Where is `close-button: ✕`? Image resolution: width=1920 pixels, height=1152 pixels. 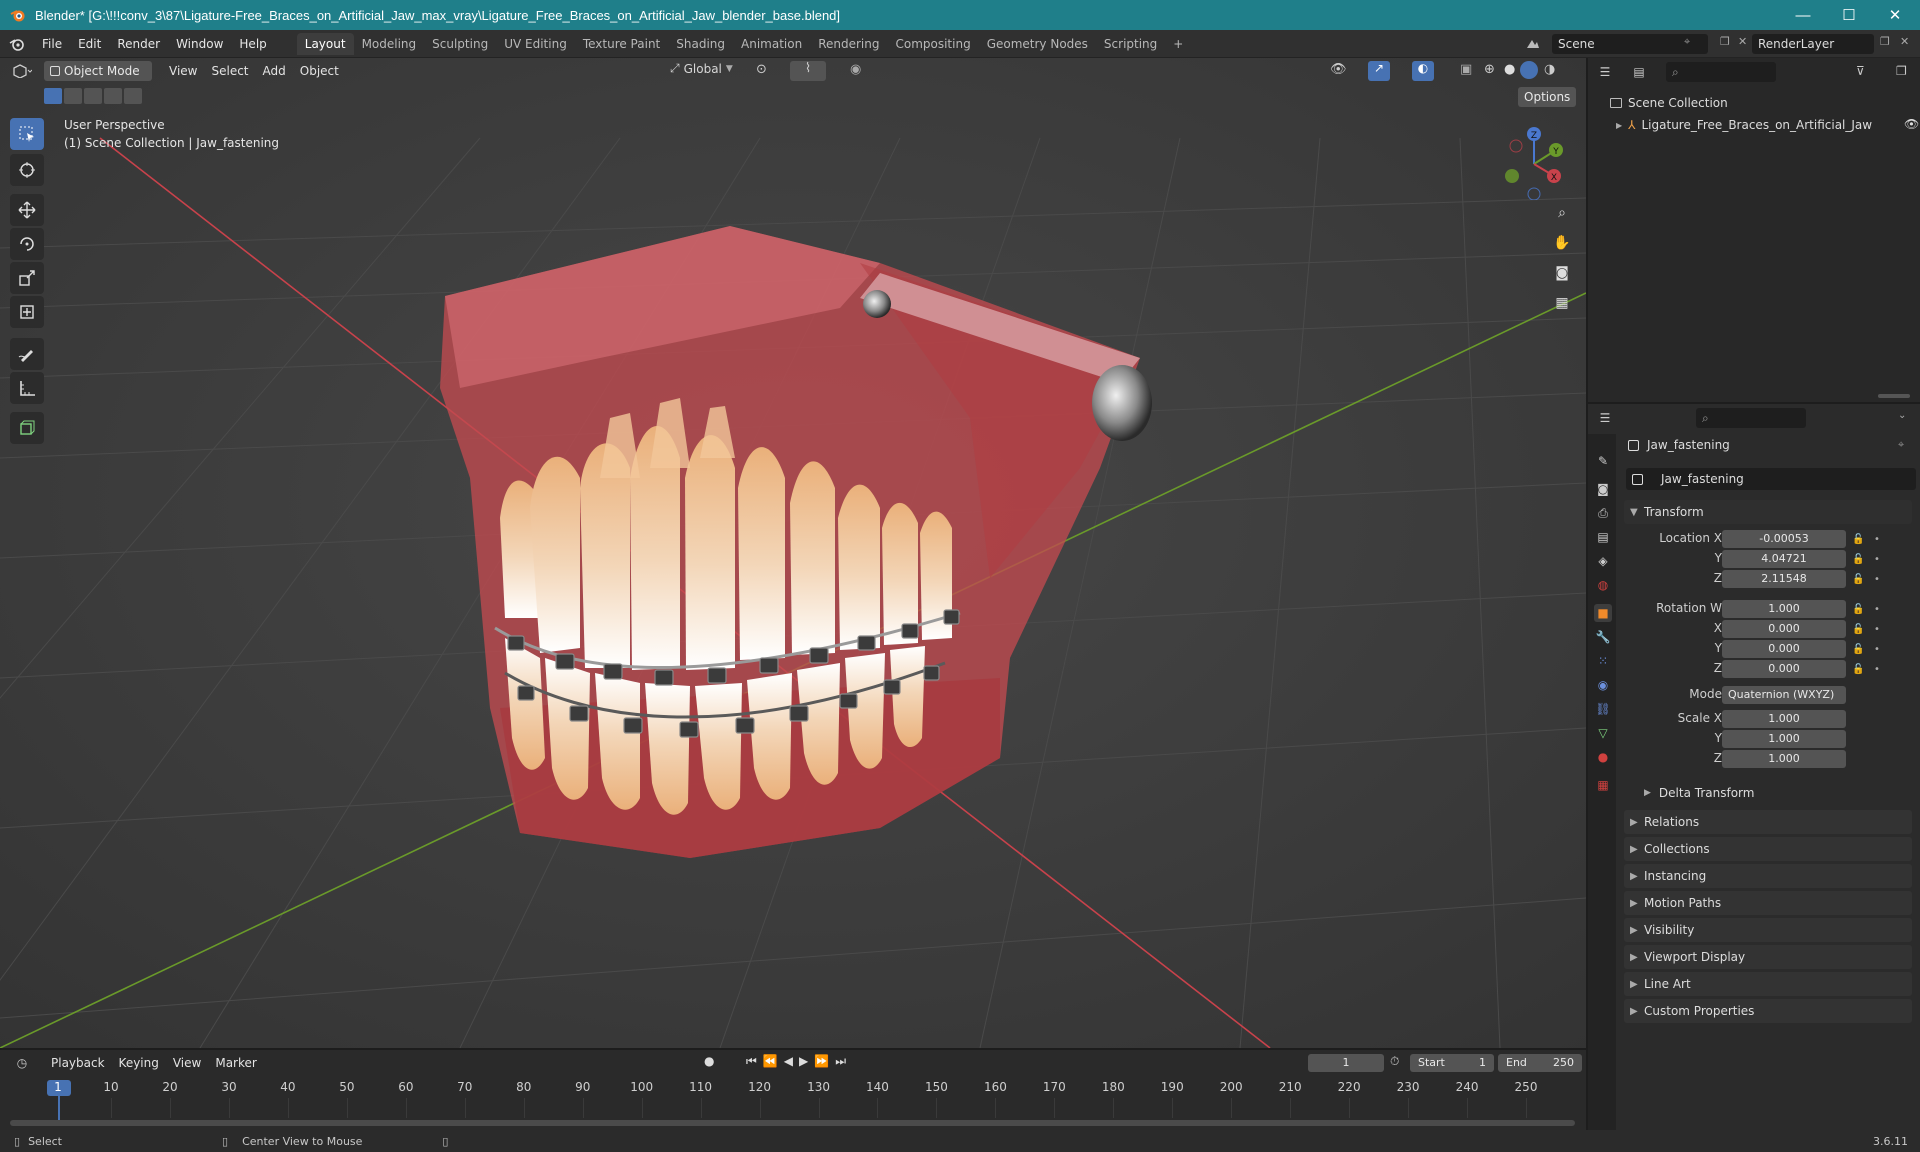 close-button: ✕ is located at coordinates (1895, 15).